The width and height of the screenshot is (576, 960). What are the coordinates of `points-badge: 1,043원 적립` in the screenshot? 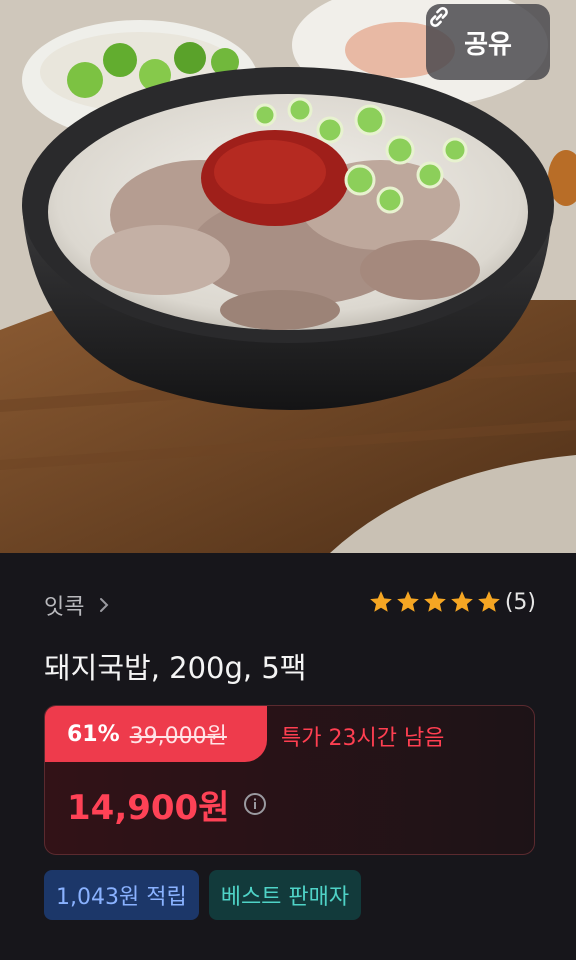 It's located at (121, 895).